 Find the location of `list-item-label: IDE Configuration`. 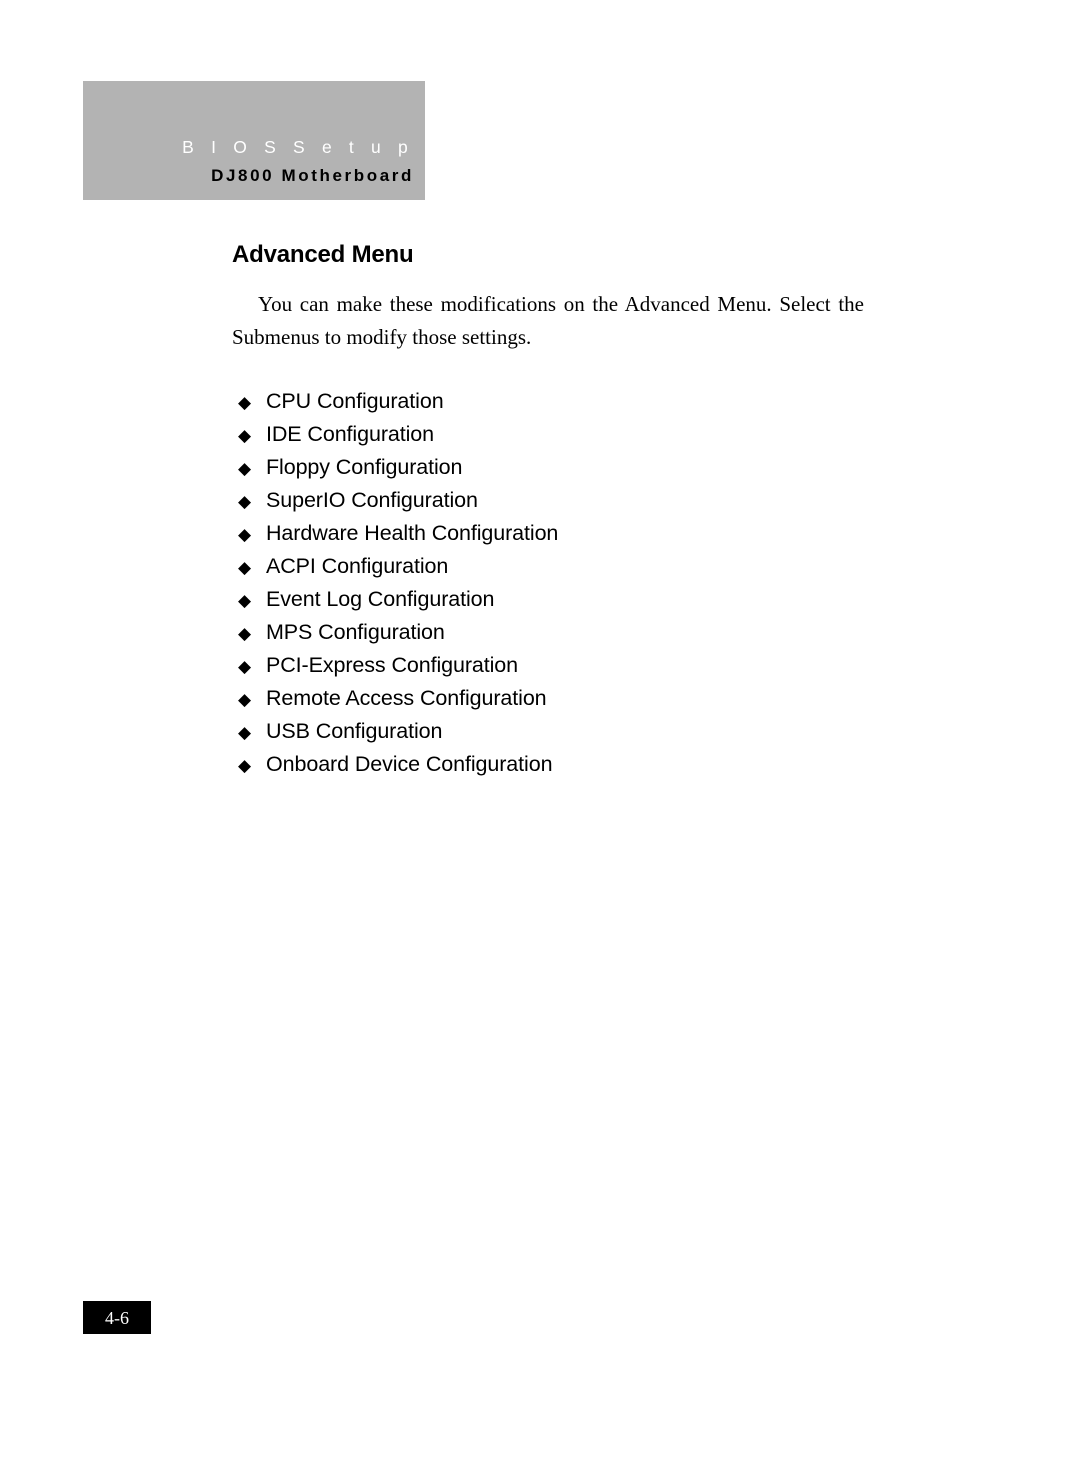

list-item-label: IDE Configuration is located at coordinates (350, 434).